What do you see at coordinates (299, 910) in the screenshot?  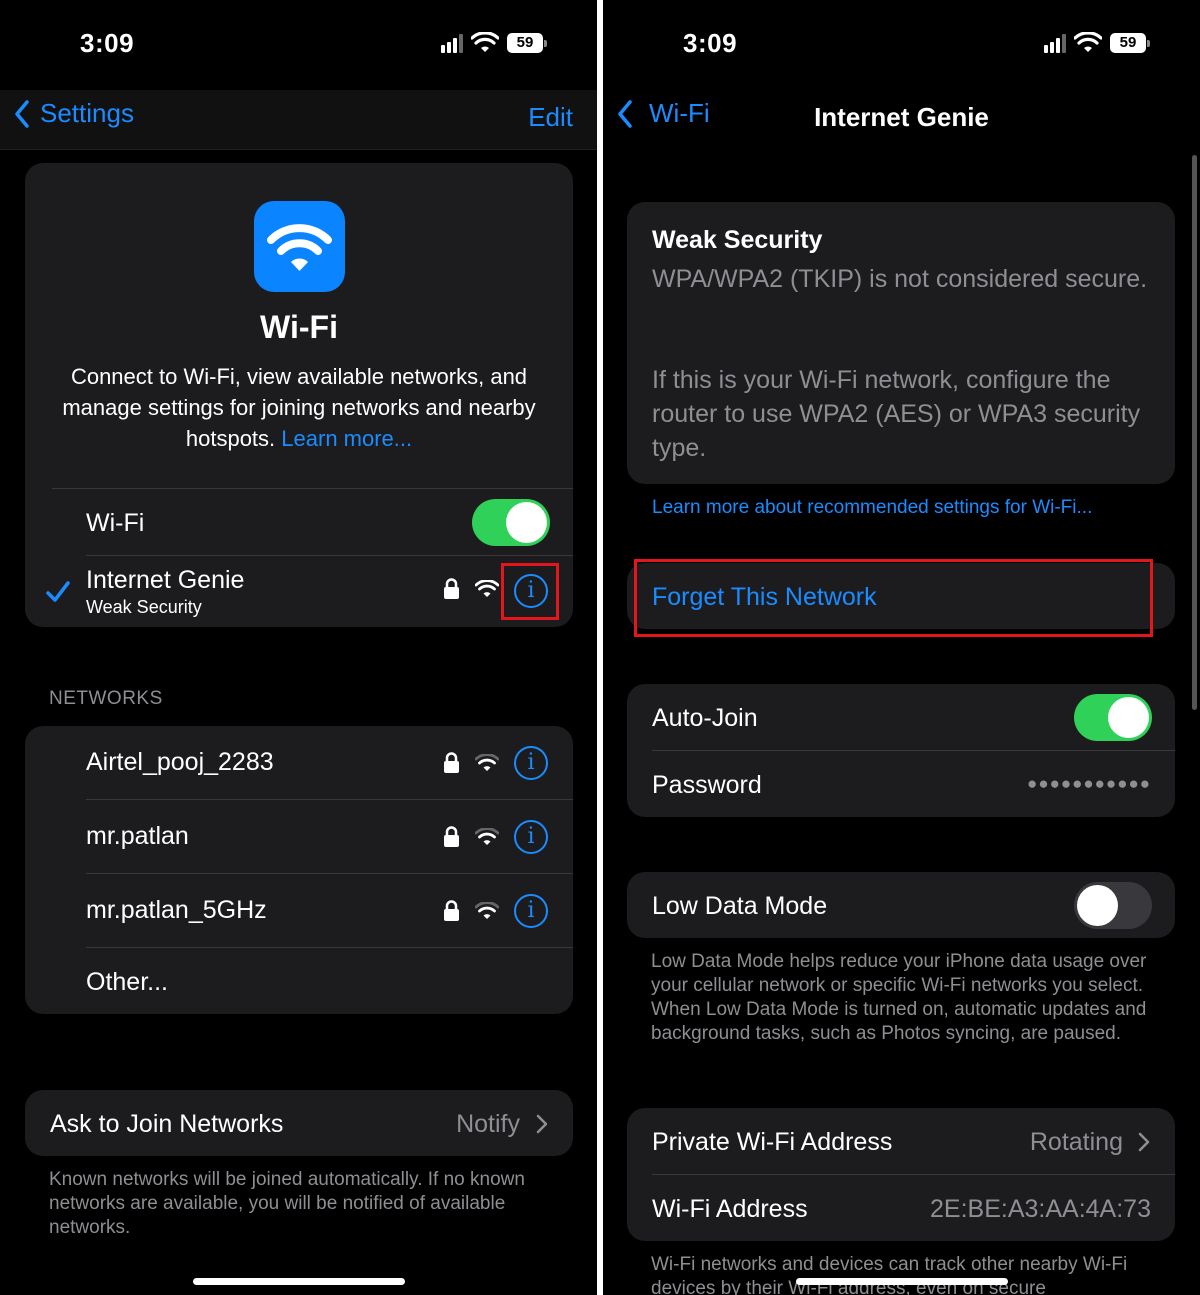 I see `network-row: mr.patlan_5GHz i` at bounding box center [299, 910].